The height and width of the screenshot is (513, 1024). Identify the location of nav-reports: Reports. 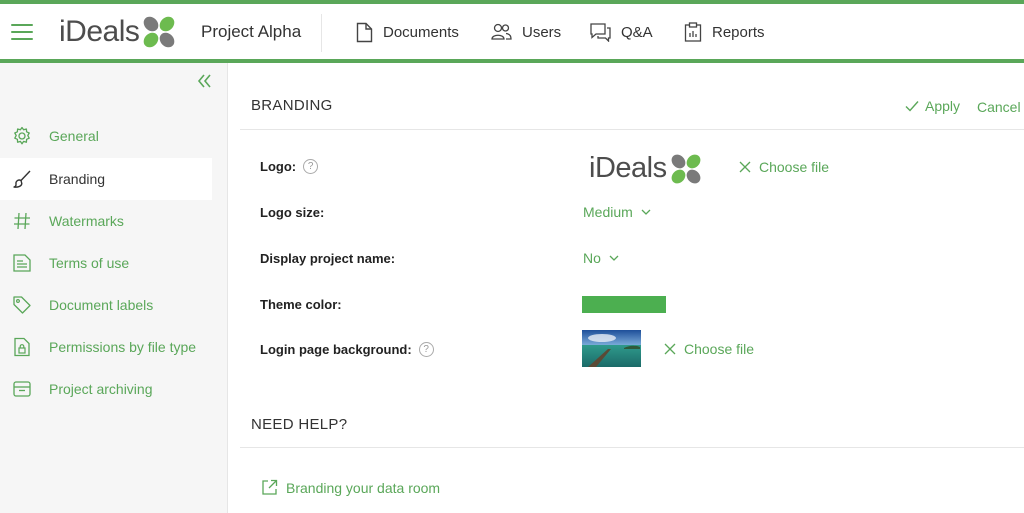
(724, 32).